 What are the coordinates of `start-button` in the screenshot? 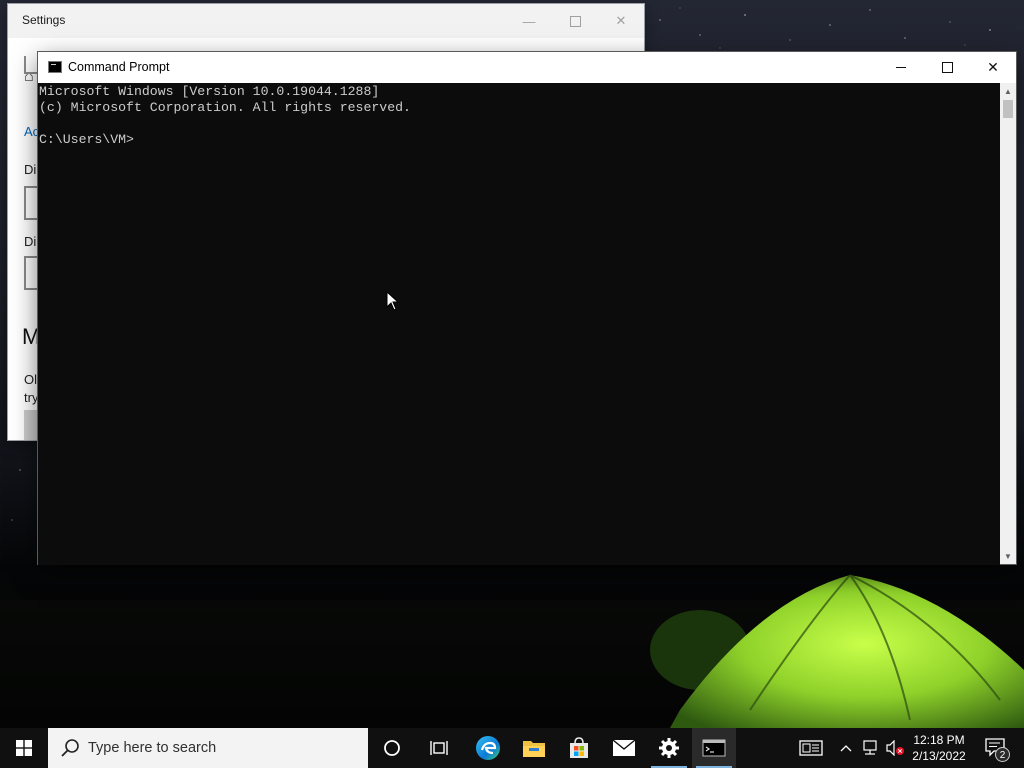 It's located at (24, 748).